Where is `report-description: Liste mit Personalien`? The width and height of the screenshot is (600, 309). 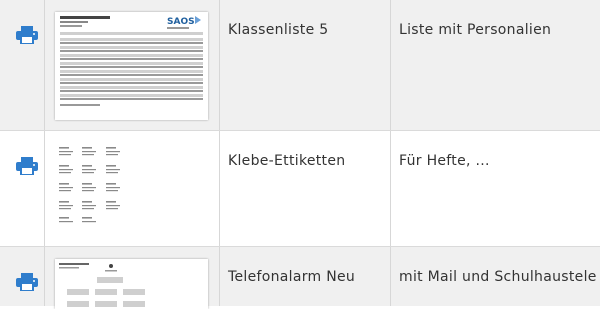 report-description: Liste mit Personalien is located at coordinates (475, 30).